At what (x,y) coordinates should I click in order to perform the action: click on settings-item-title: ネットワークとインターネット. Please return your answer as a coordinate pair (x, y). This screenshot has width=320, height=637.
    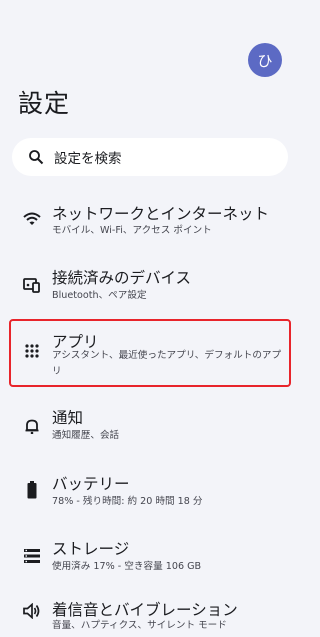
    Looking at the image, I should click on (161, 214).